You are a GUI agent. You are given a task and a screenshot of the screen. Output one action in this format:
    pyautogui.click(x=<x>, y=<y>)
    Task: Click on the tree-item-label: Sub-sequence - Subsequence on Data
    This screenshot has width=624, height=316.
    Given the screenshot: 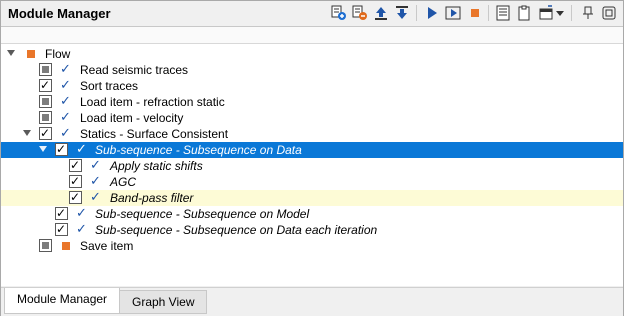 What is the action you would take?
    pyautogui.click(x=198, y=150)
    